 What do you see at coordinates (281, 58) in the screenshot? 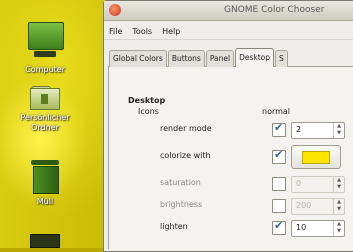
I see `tab-more: S` at bounding box center [281, 58].